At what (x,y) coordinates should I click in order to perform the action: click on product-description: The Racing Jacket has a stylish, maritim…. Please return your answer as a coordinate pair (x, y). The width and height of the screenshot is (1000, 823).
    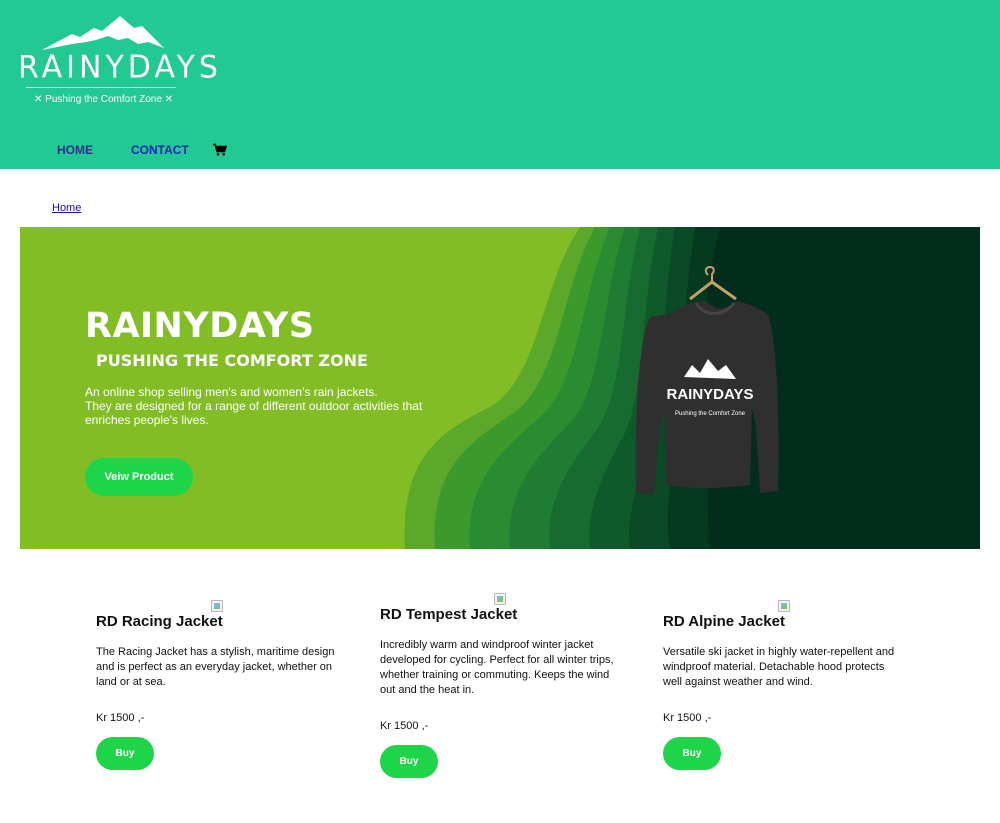
    Looking at the image, I should click on (215, 667).